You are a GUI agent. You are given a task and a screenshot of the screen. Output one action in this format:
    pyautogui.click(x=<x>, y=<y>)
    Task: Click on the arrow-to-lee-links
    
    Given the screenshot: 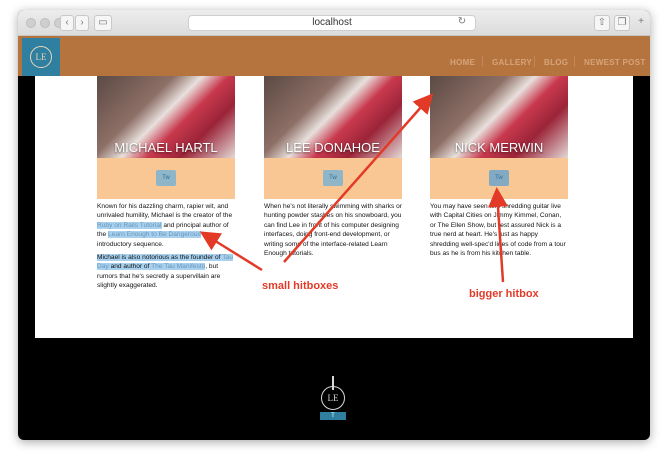 What is the action you would take?
    pyautogui.click(x=358, y=178)
    